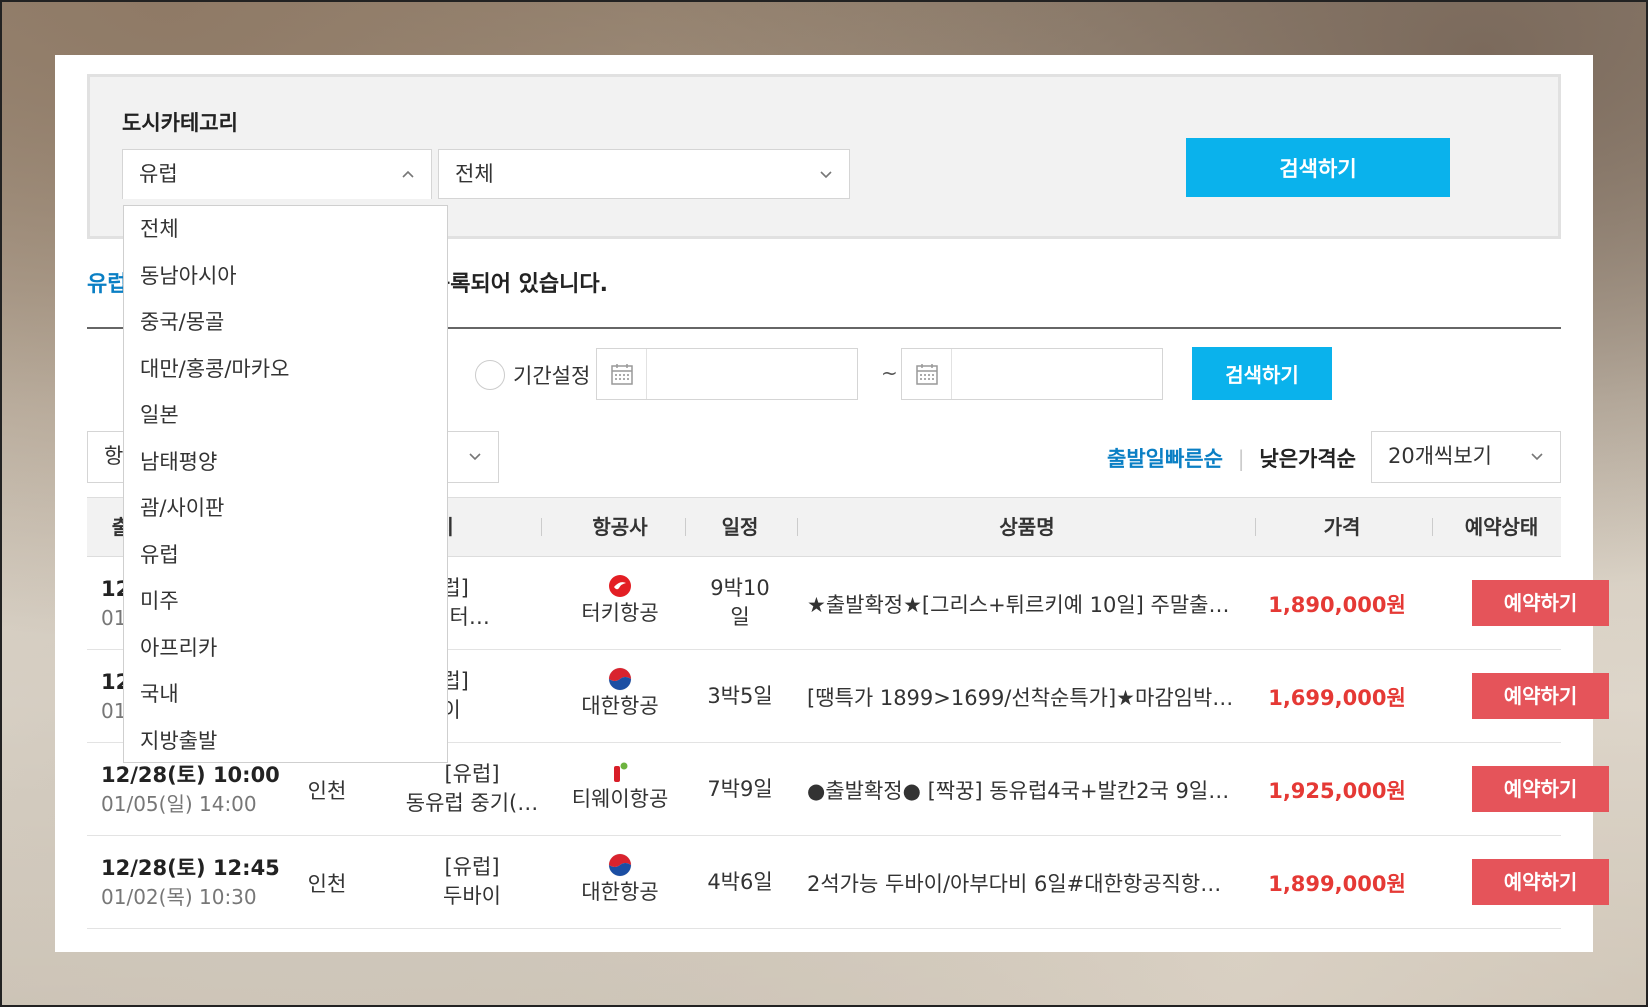 This screenshot has height=1007, width=1648. I want to click on schedule-line2: 일, so click(740, 617).